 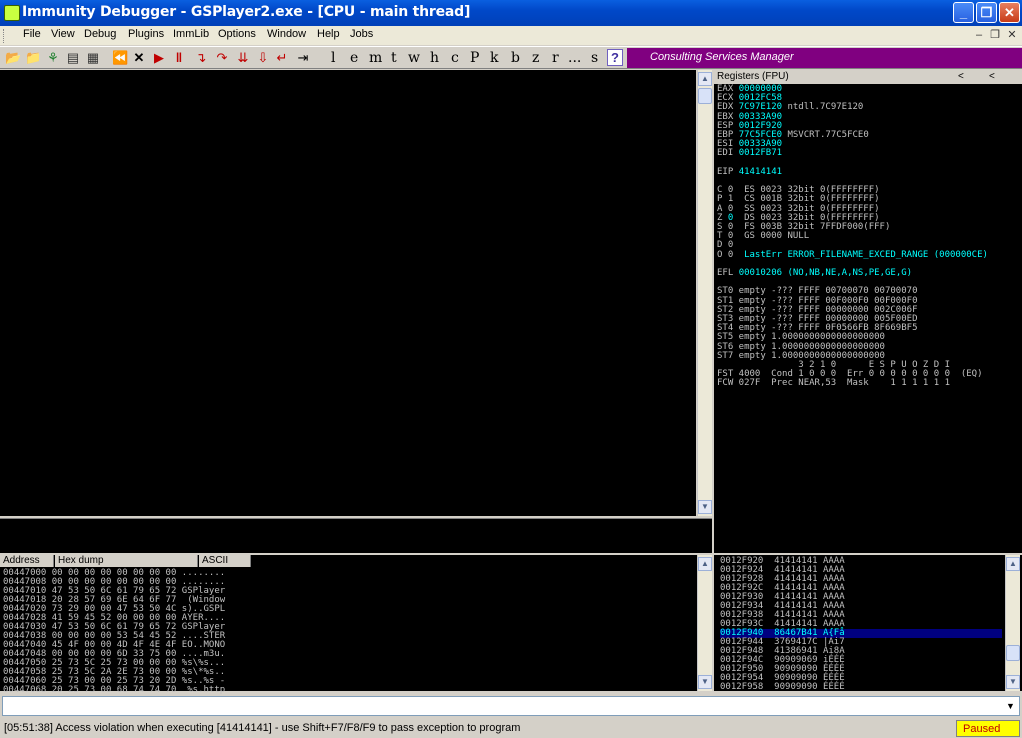 What do you see at coordinates (1013, 653) in the screenshot?
I see `stack-scroll-thumb` at bounding box center [1013, 653].